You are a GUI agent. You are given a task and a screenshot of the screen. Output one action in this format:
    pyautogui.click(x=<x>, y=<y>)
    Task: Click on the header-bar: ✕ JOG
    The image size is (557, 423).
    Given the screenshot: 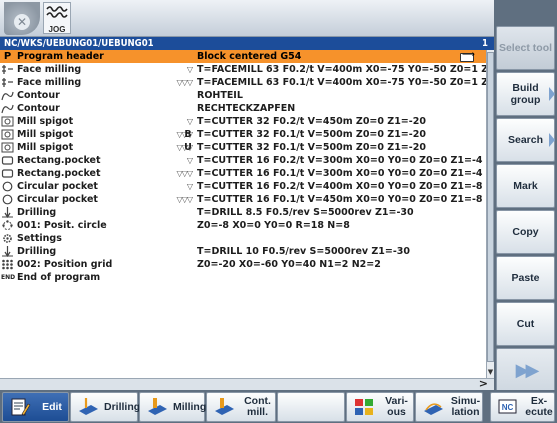 What is the action you would take?
    pyautogui.click(x=247, y=18)
    